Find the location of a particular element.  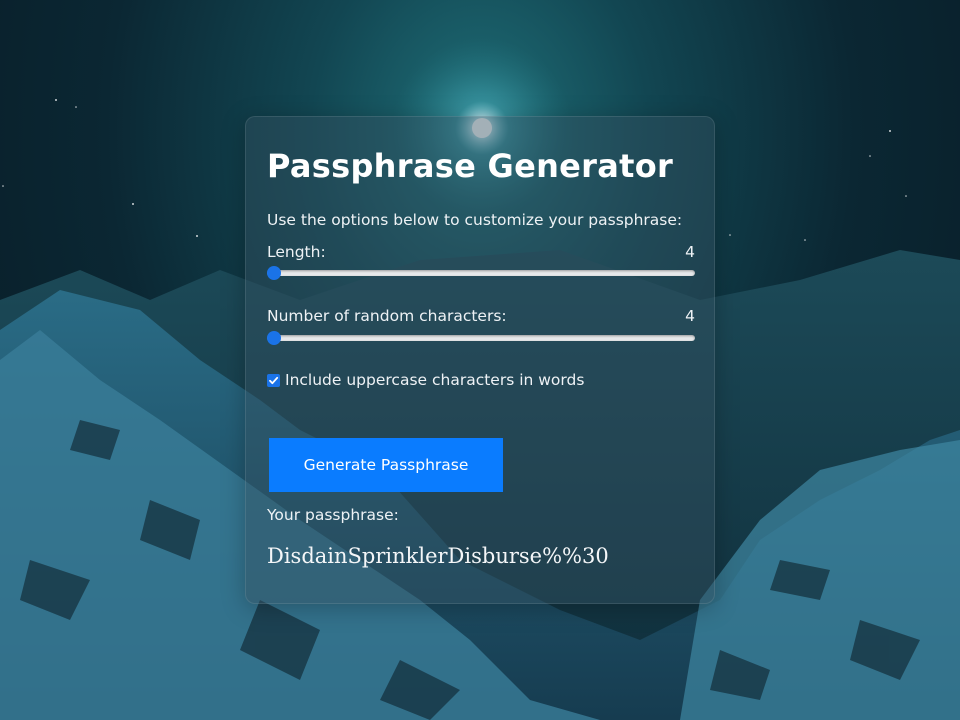

length-slider is located at coordinates (481, 273).